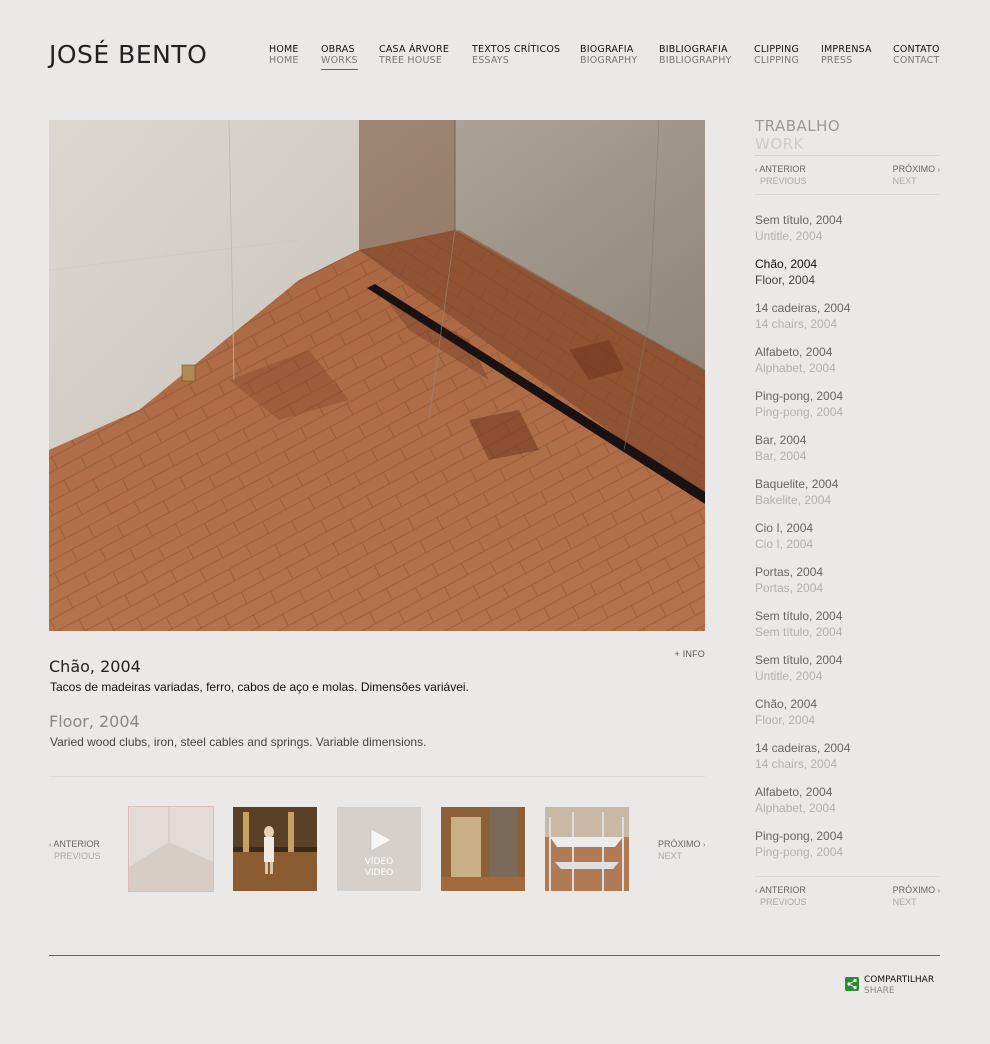 The image size is (990, 1044). What do you see at coordinates (695, 60) in the screenshot?
I see `nav-bibliography-en: BIBLIOGRAPHY` at bounding box center [695, 60].